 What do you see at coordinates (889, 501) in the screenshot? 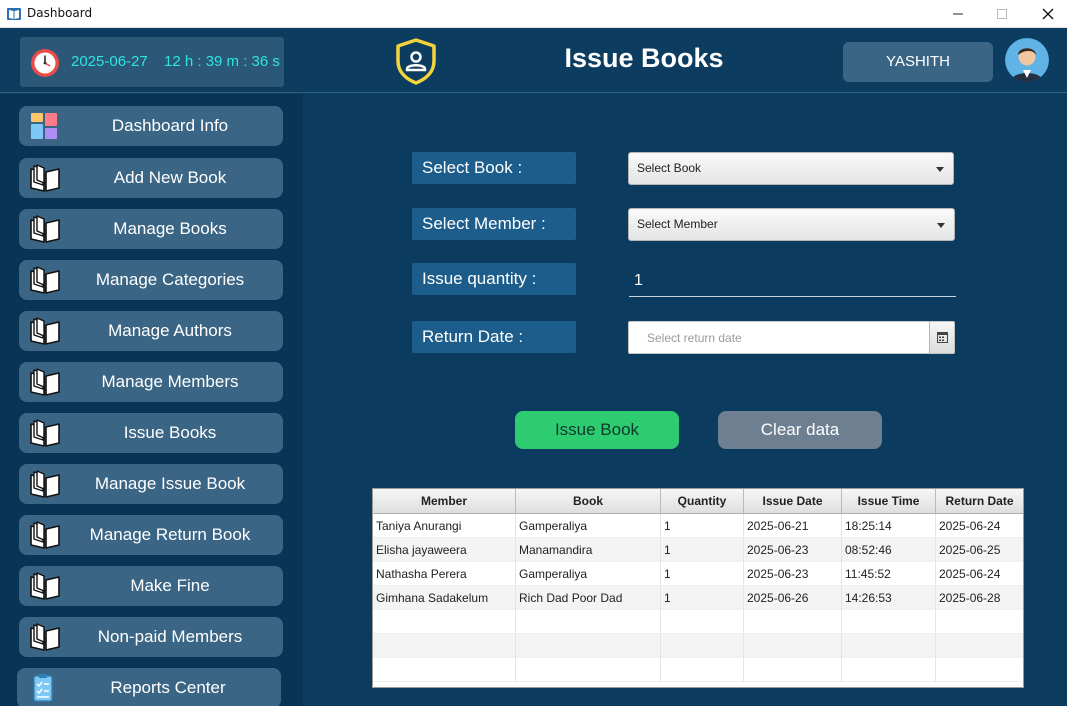
I see `column-header-issue-time: Issue Time` at bounding box center [889, 501].